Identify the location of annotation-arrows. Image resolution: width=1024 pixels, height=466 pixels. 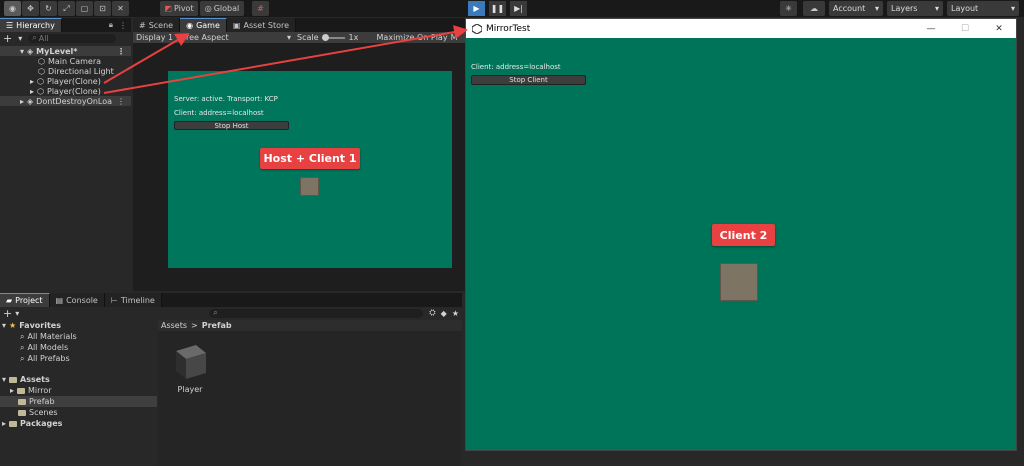
(285, 59).